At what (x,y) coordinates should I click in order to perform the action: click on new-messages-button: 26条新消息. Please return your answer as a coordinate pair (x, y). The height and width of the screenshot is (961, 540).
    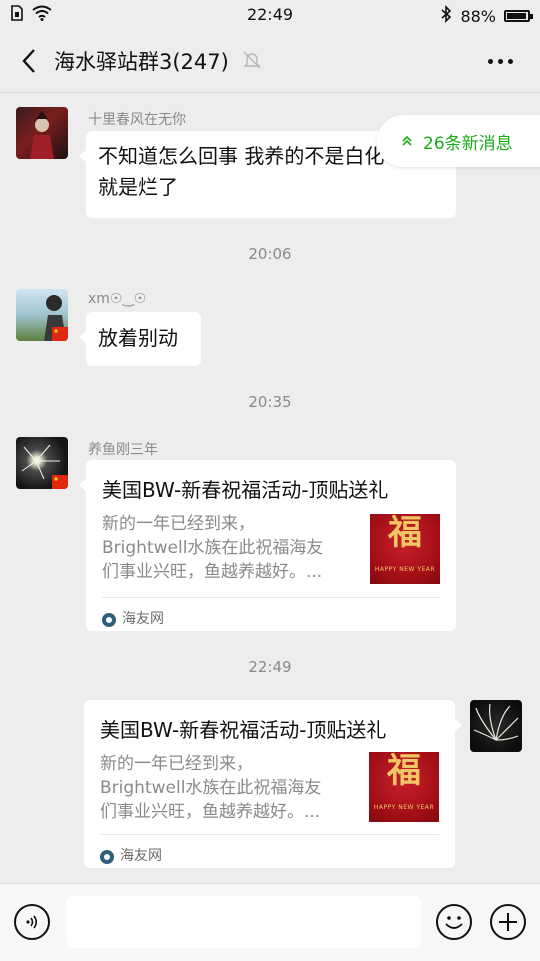
    Looking at the image, I should click on (458, 141).